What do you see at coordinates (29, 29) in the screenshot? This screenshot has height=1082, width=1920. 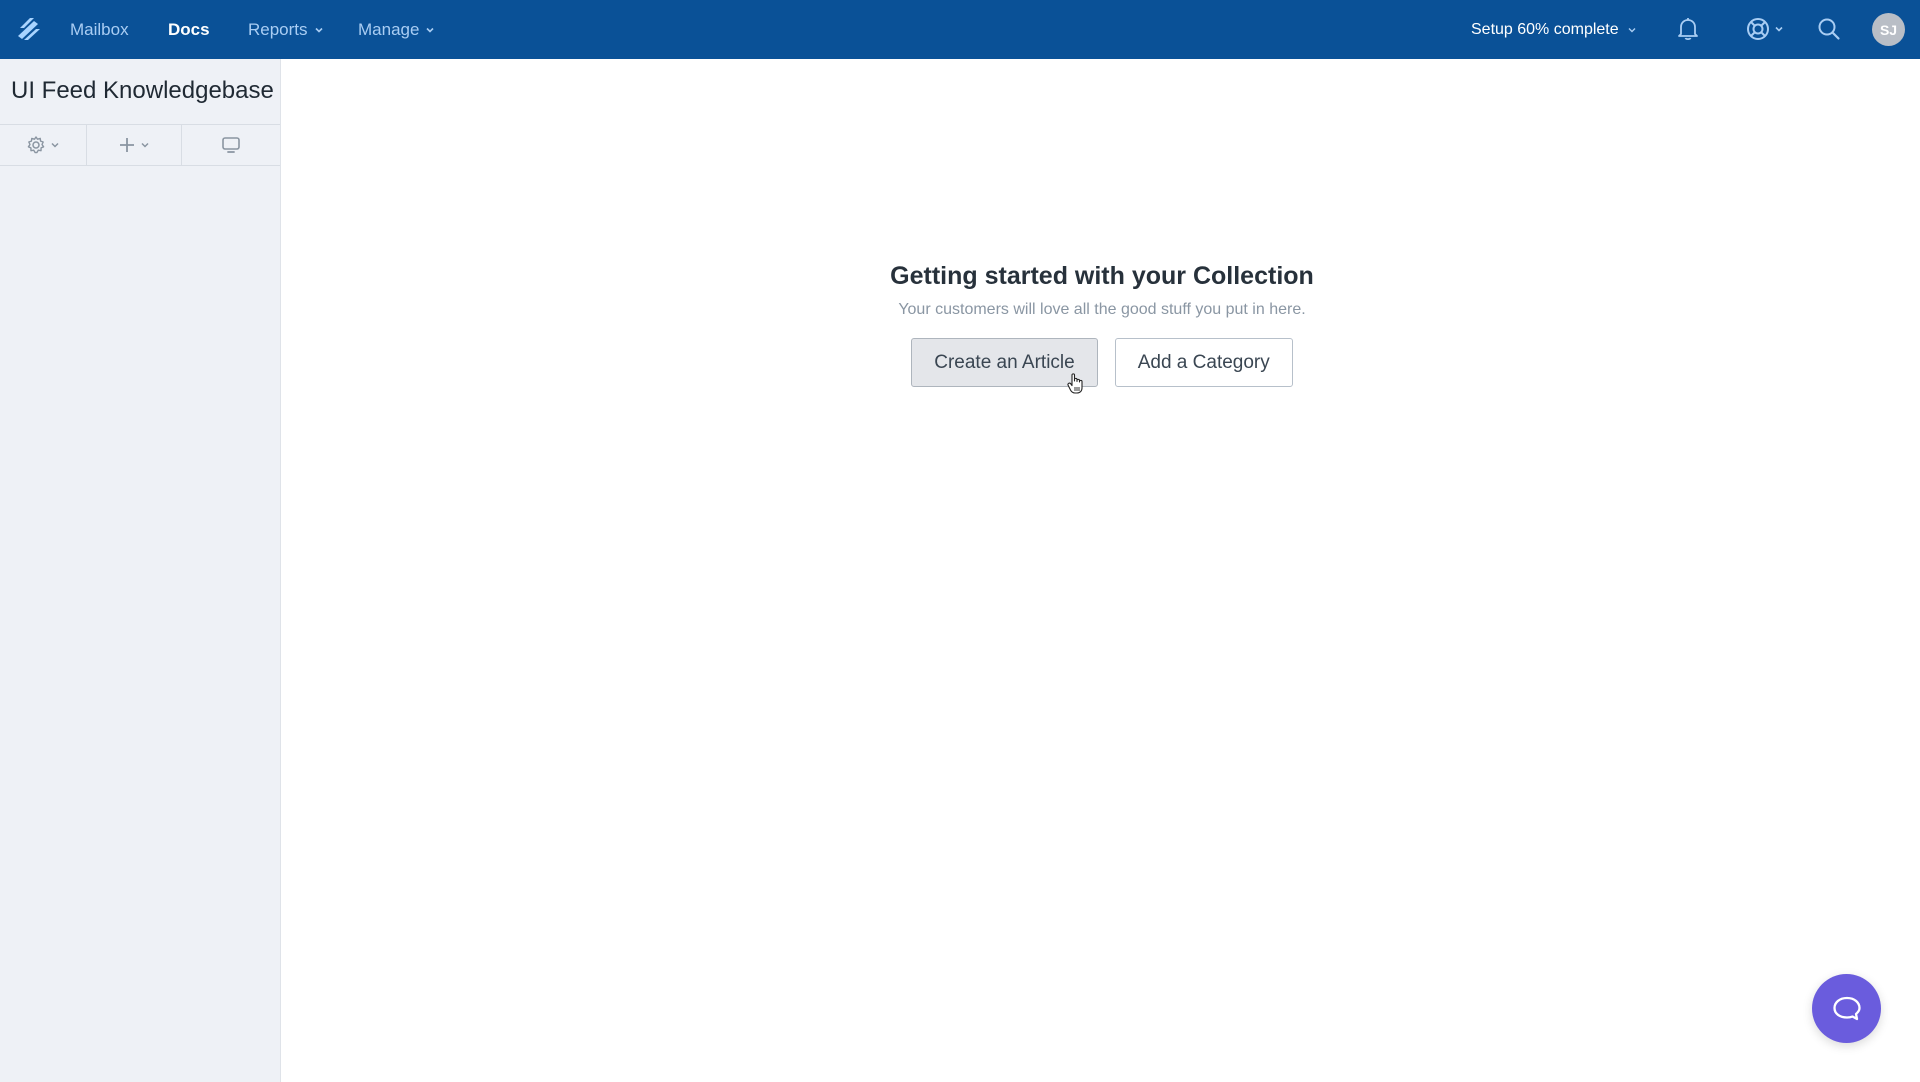 I see `helpscout-logo-icon` at bounding box center [29, 29].